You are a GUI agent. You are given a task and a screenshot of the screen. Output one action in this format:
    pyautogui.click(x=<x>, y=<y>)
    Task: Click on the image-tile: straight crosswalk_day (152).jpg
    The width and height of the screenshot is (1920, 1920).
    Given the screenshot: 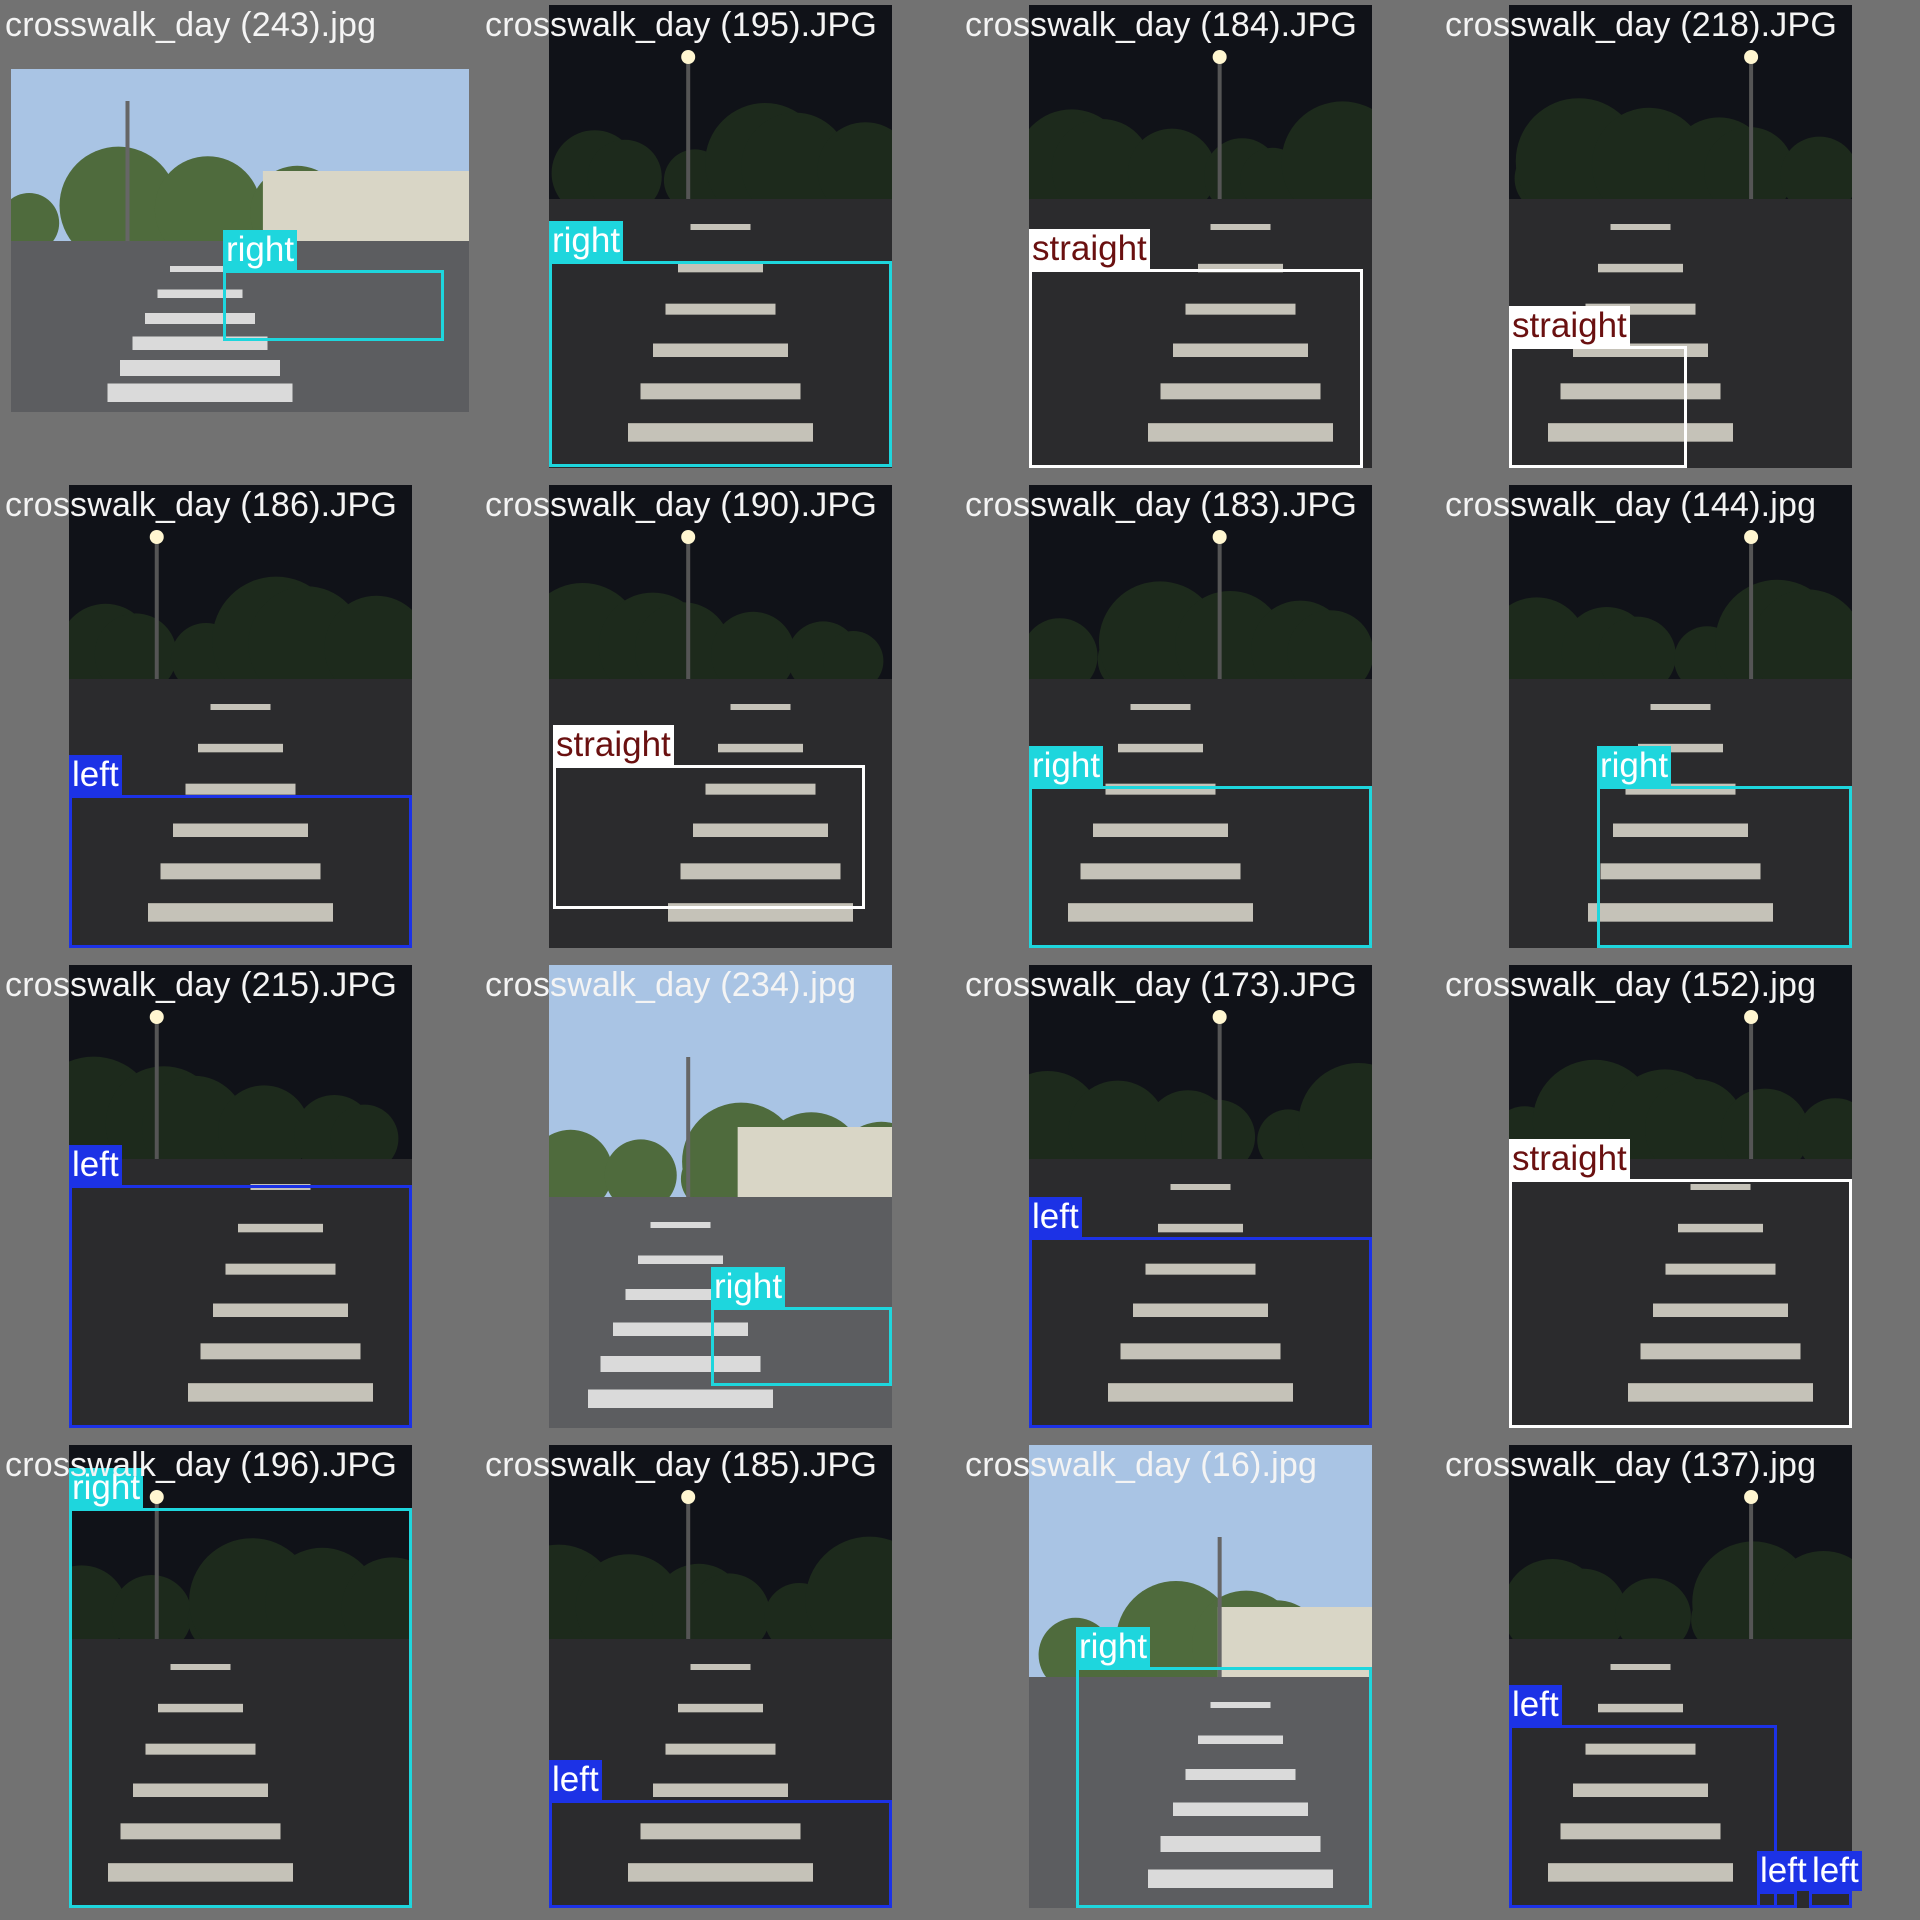 What is the action you would take?
    pyautogui.click(x=1680, y=1200)
    